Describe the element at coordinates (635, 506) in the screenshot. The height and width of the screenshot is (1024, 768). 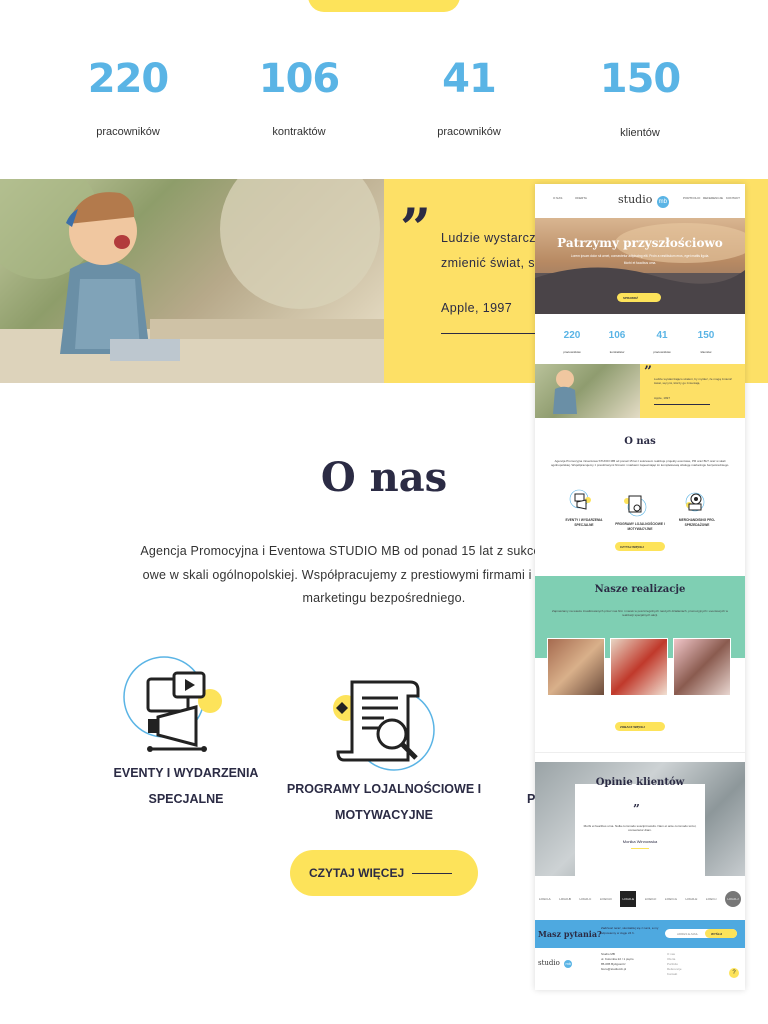
I see `preview-document-icon` at that location.